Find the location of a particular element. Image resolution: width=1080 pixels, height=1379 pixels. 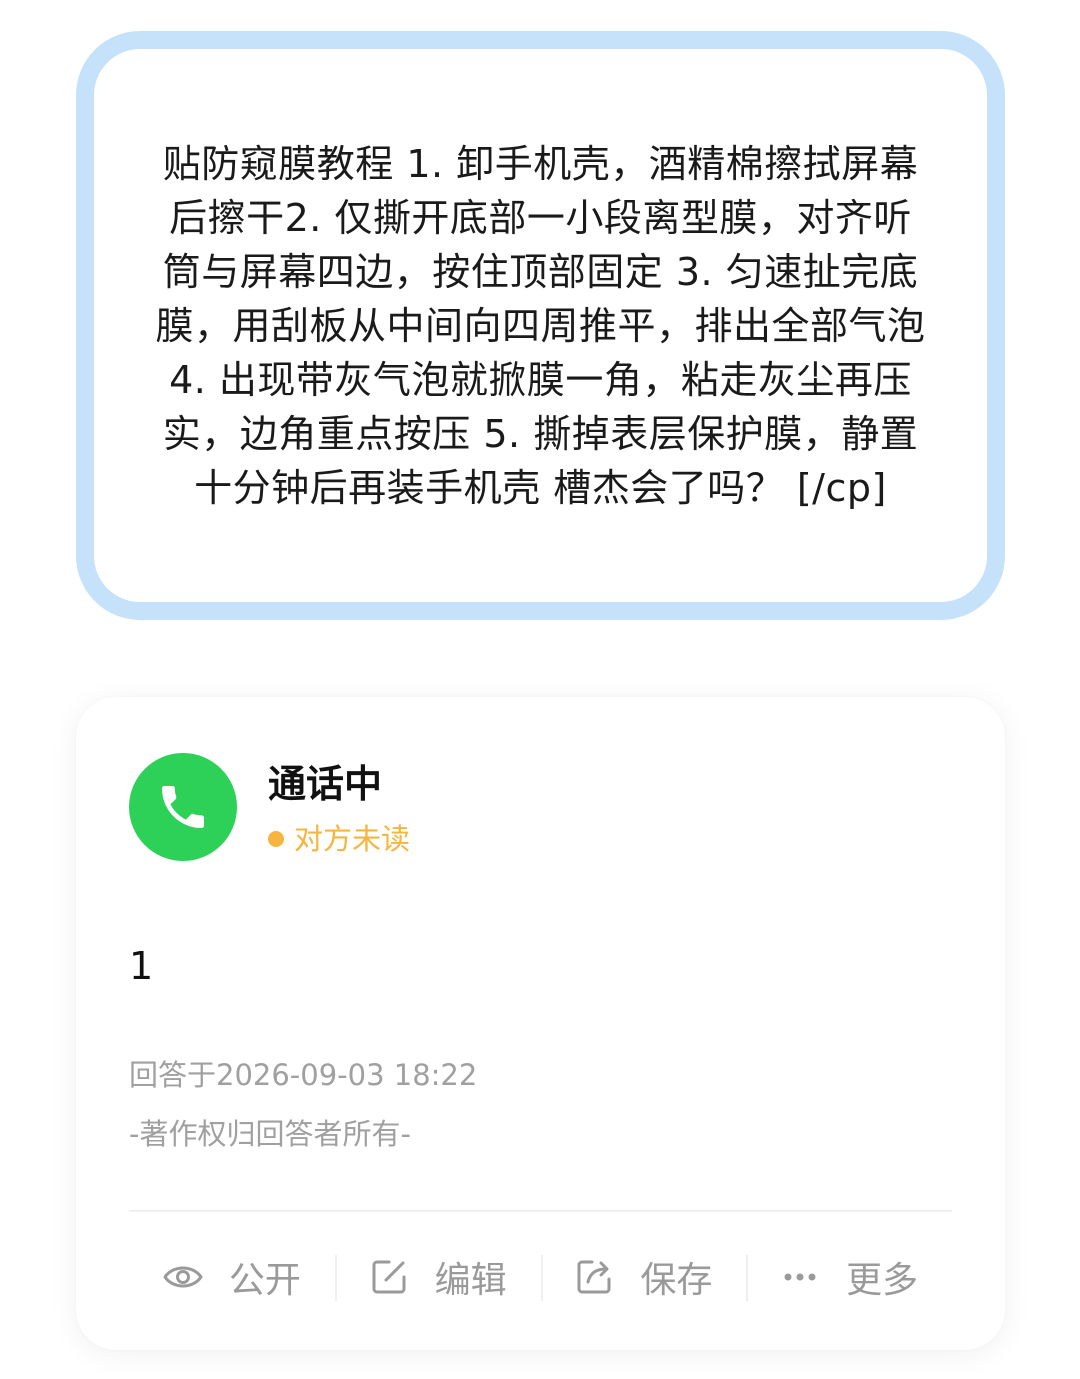

save-button: 保存 is located at coordinates (643, 1277).